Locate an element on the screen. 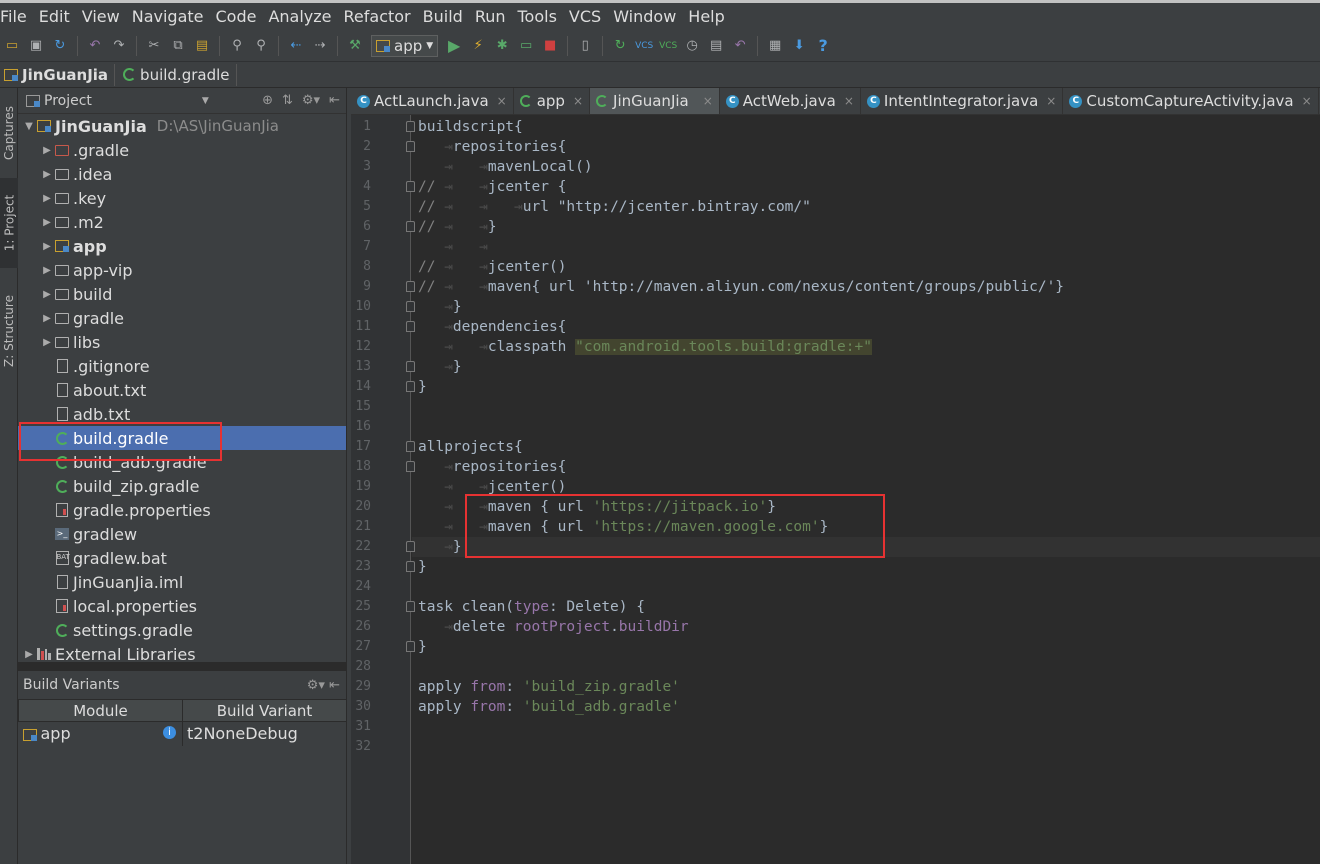 The image size is (1320, 864). save-icon: ▣ is located at coordinates (36, 46).